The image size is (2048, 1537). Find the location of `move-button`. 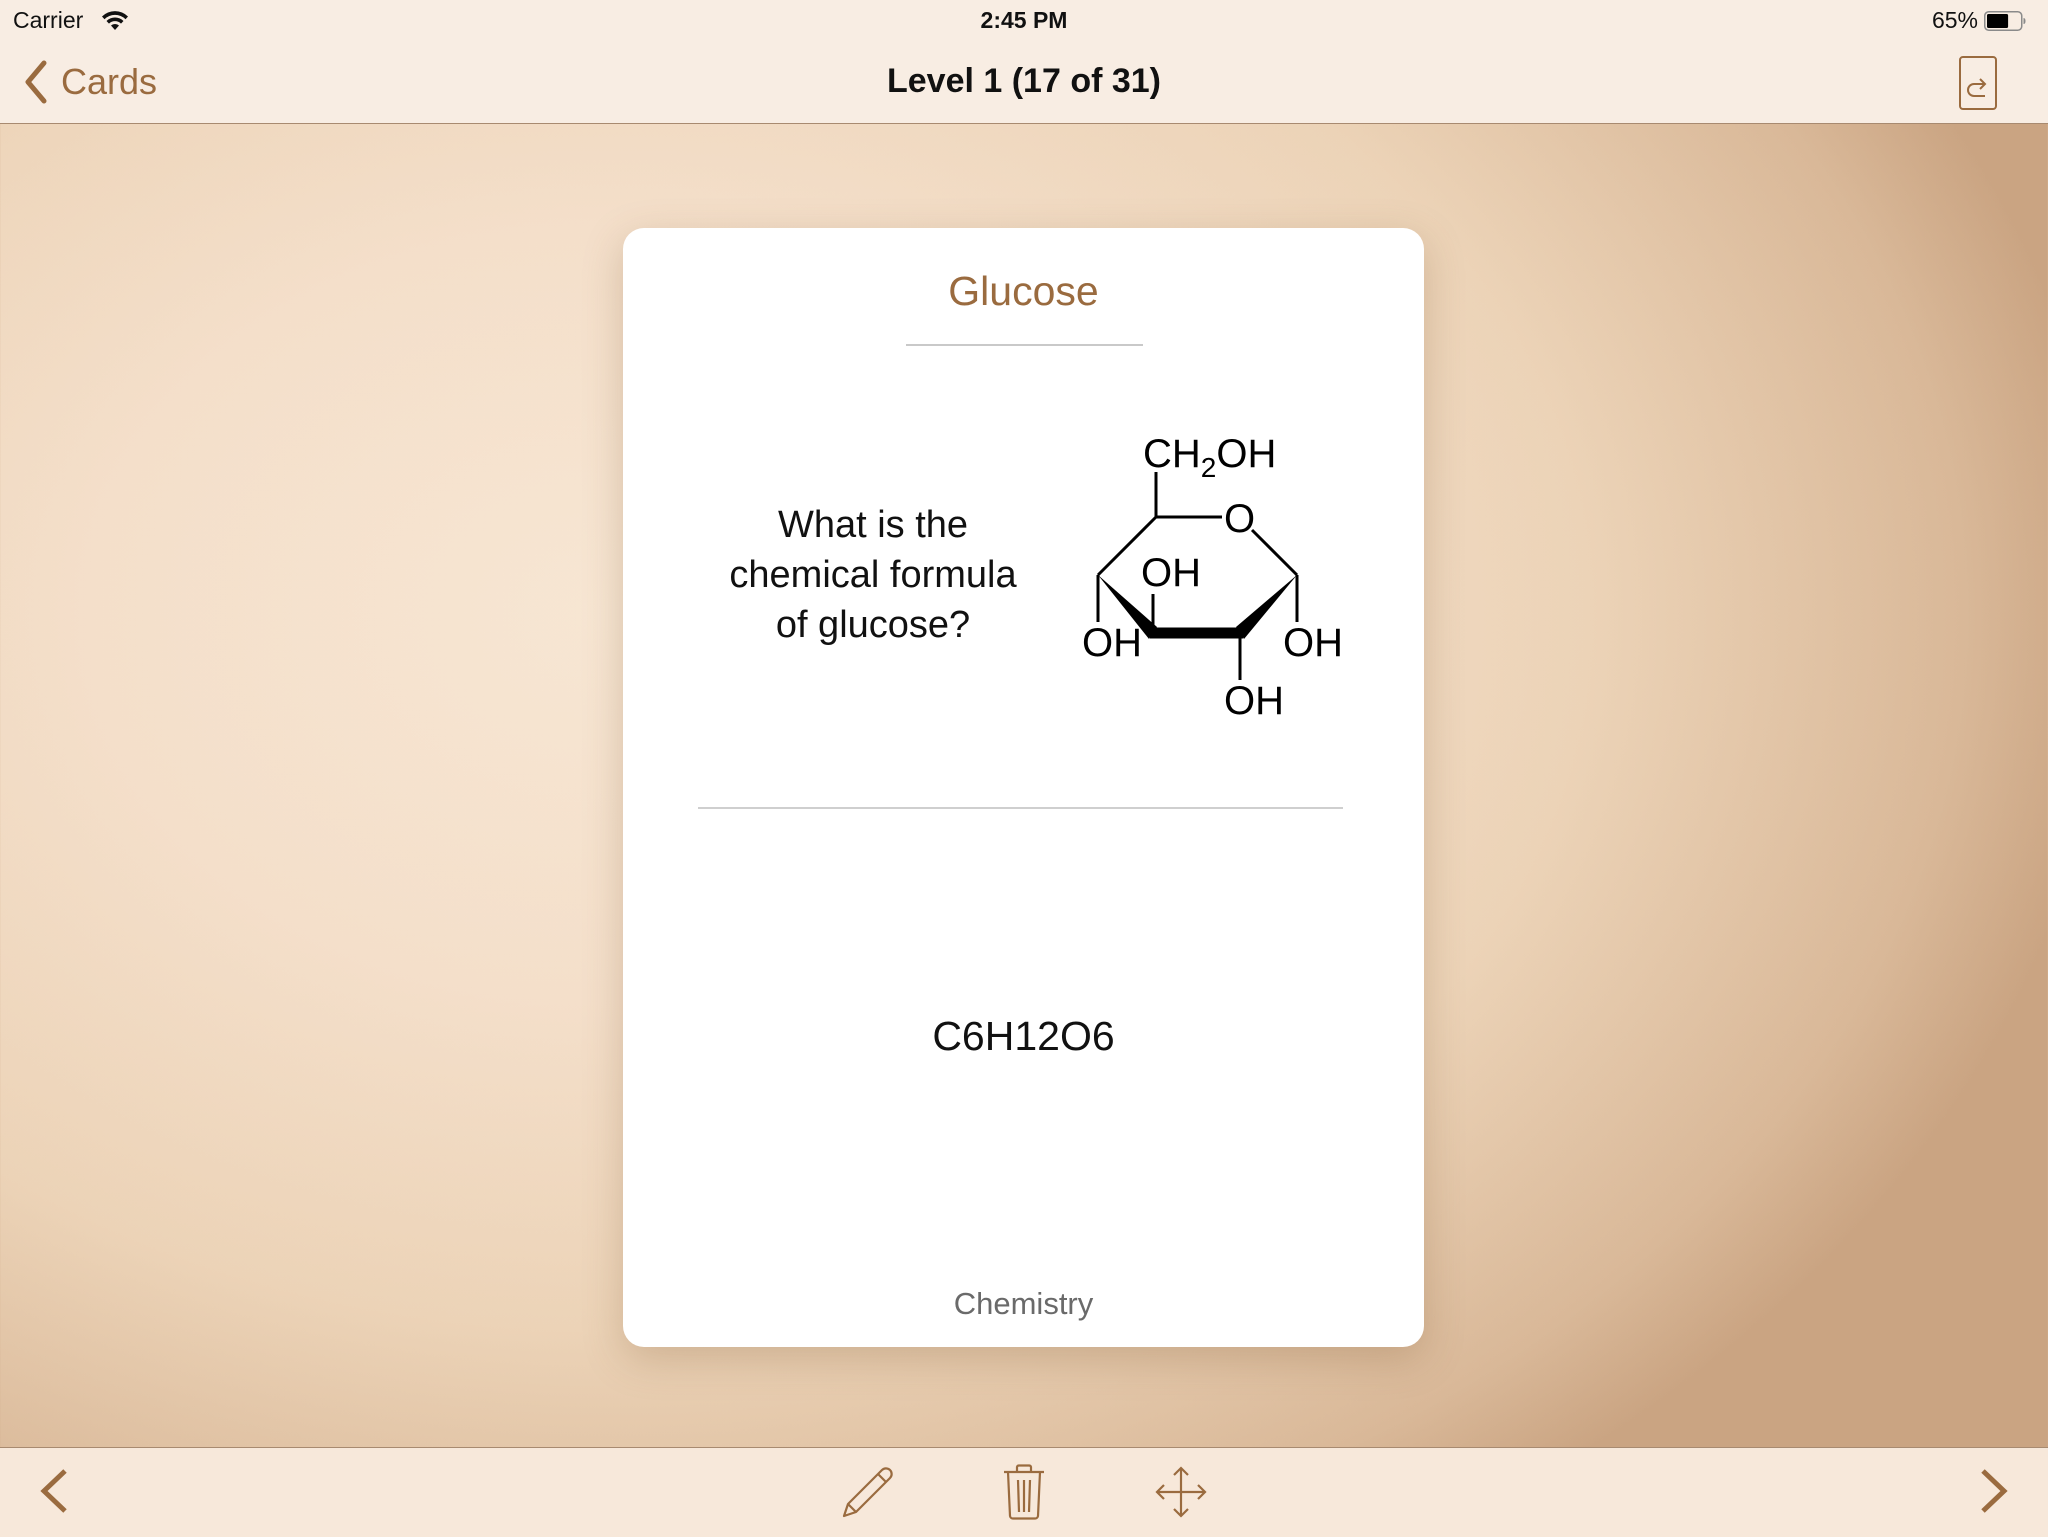

move-button is located at coordinates (1181, 1492).